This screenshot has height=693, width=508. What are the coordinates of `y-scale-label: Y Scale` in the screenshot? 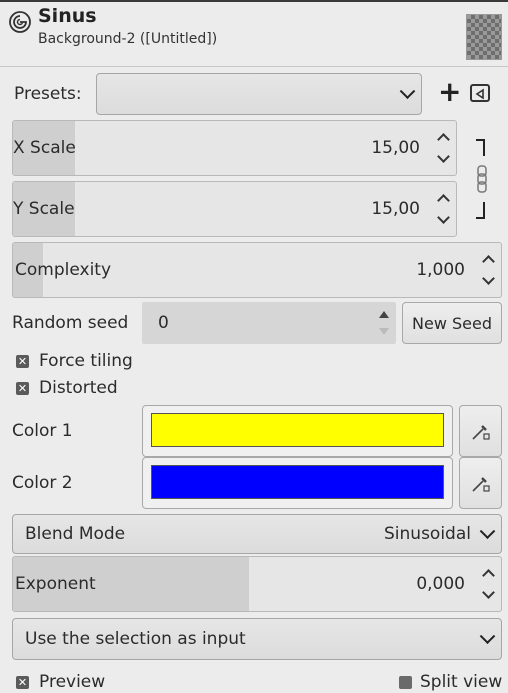 It's located at (44, 209).